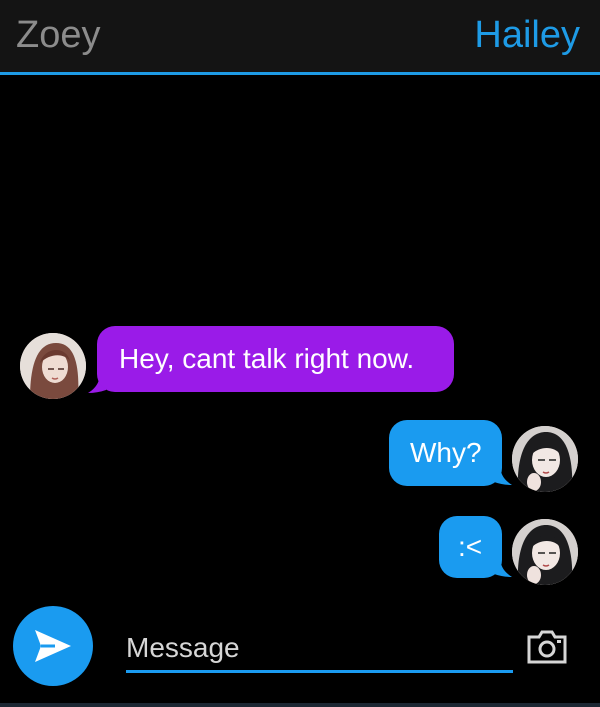 This screenshot has height=707, width=600. What do you see at coordinates (300, 705) in the screenshot?
I see `bottom-divider` at bounding box center [300, 705].